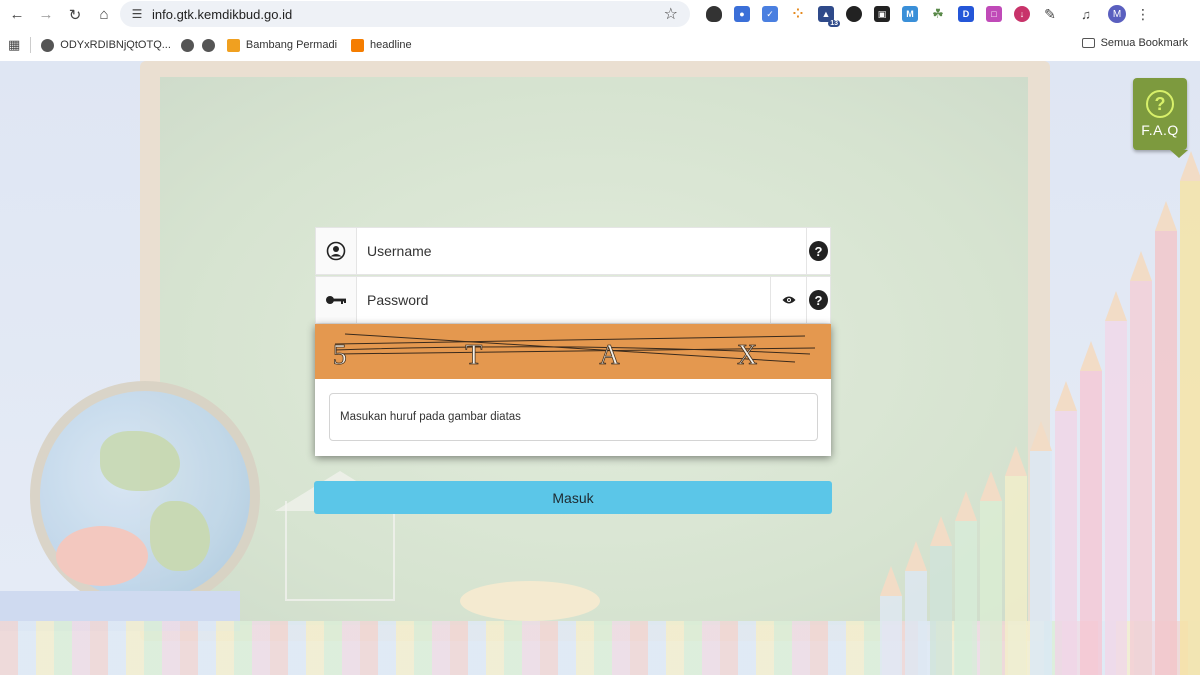 The image size is (1200, 675). I want to click on extension-icon-pink: □, so click(994, 14).